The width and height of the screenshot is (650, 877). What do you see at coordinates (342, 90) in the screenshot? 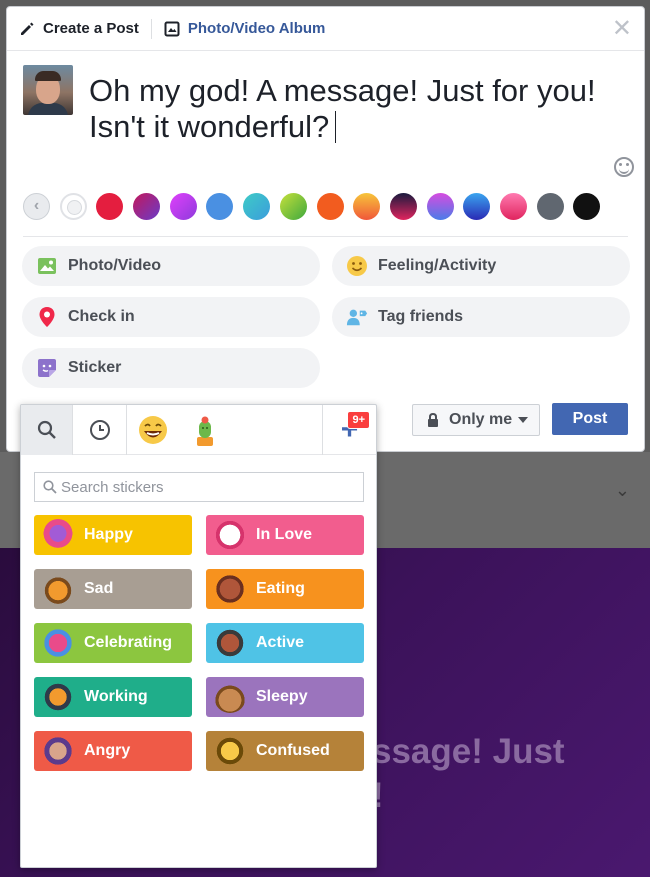
I see `message-line-1: Oh my god! A message! Just for you!` at bounding box center [342, 90].